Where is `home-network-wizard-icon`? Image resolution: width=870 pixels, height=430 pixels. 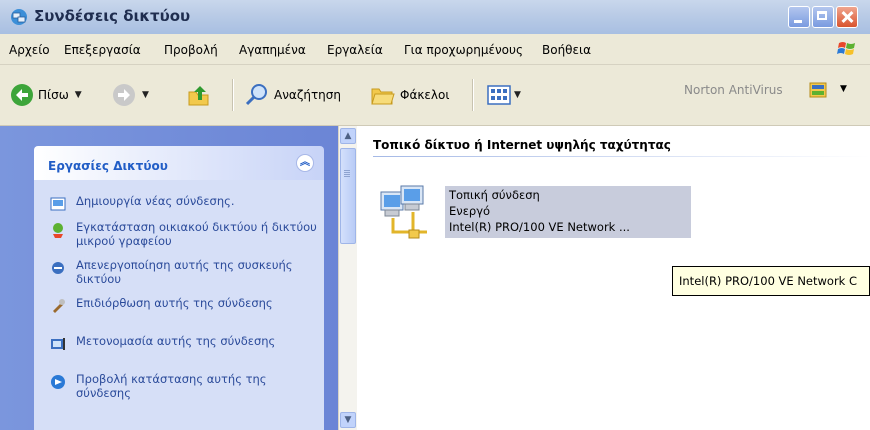 home-network-wizard-icon is located at coordinates (58, 230).